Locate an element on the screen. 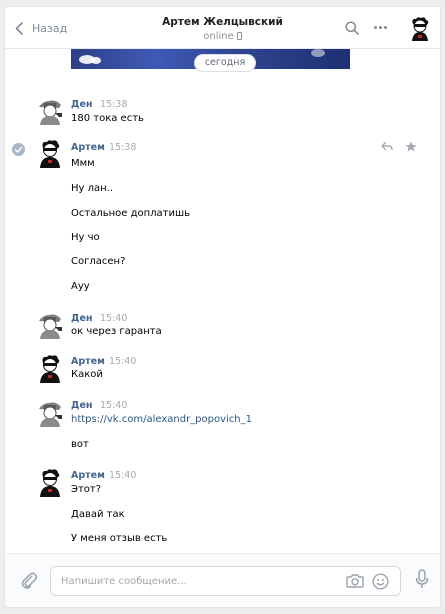 This screenshot has height=614, width=445. message-text: ок через гаранта is located at coordinates (116, 331).